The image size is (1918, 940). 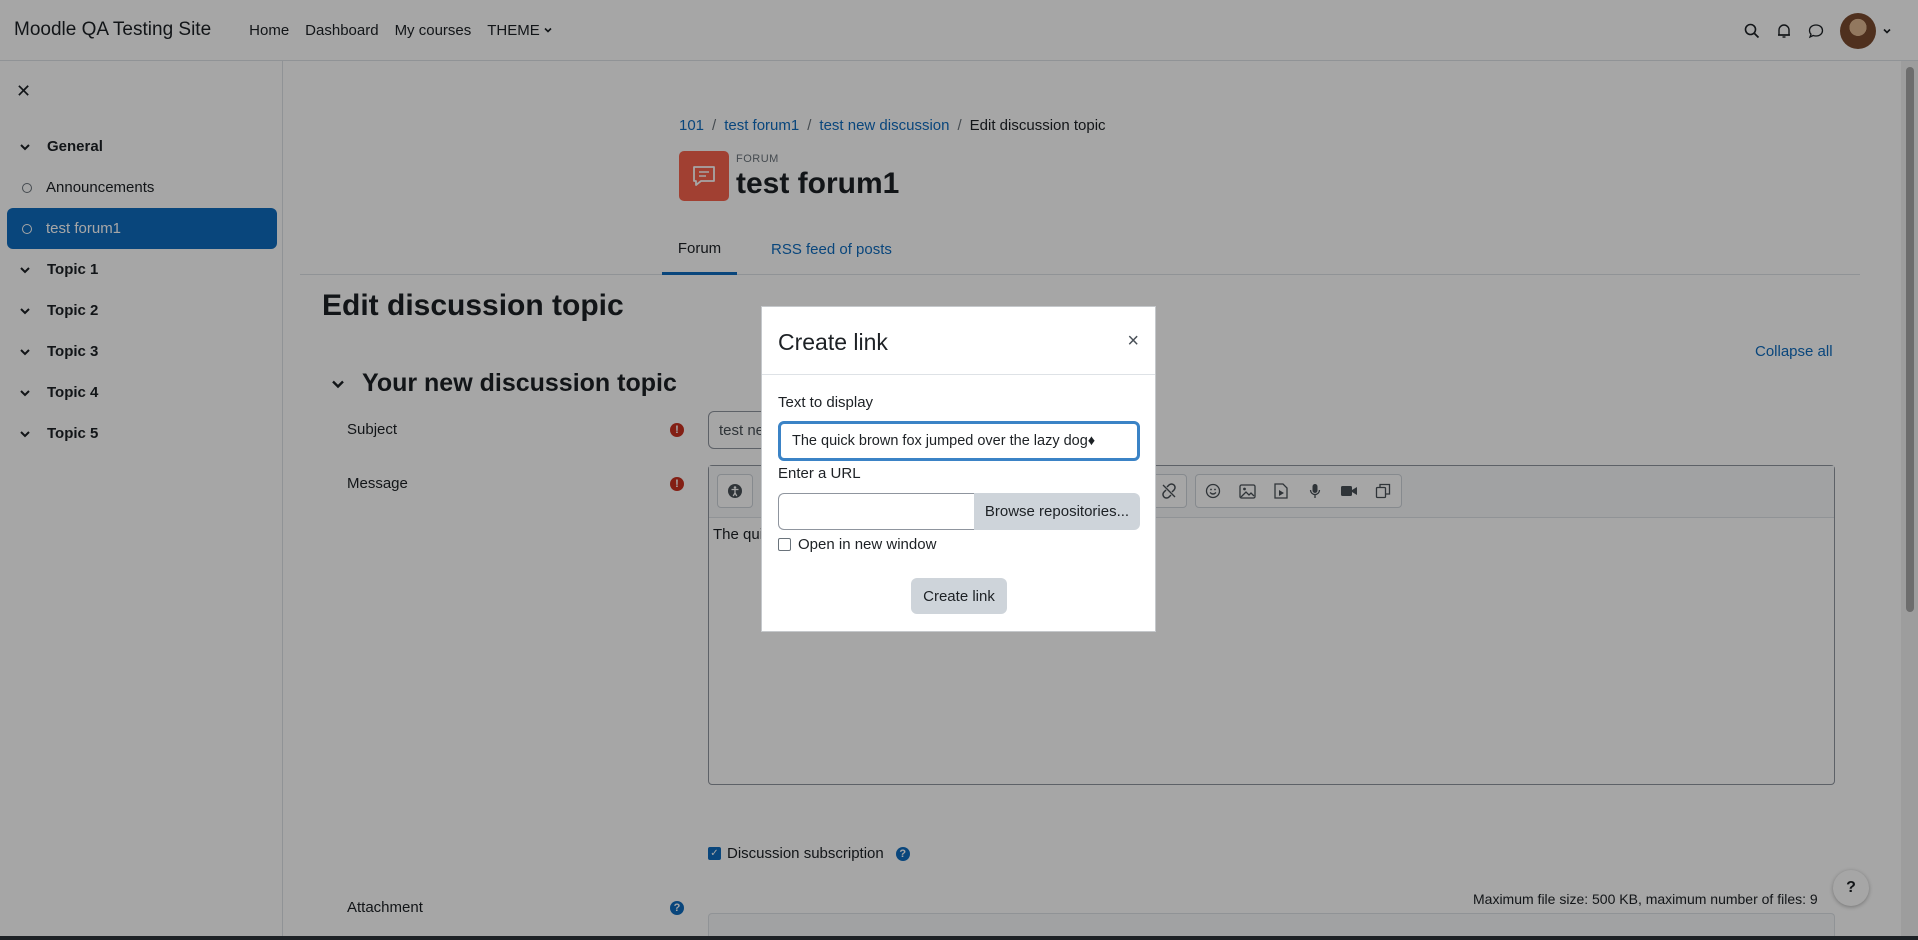 What do you see at coordinates (833, 342) in the screenshot?
I see `modal-title: Create link` at bounding box center [833, 342].